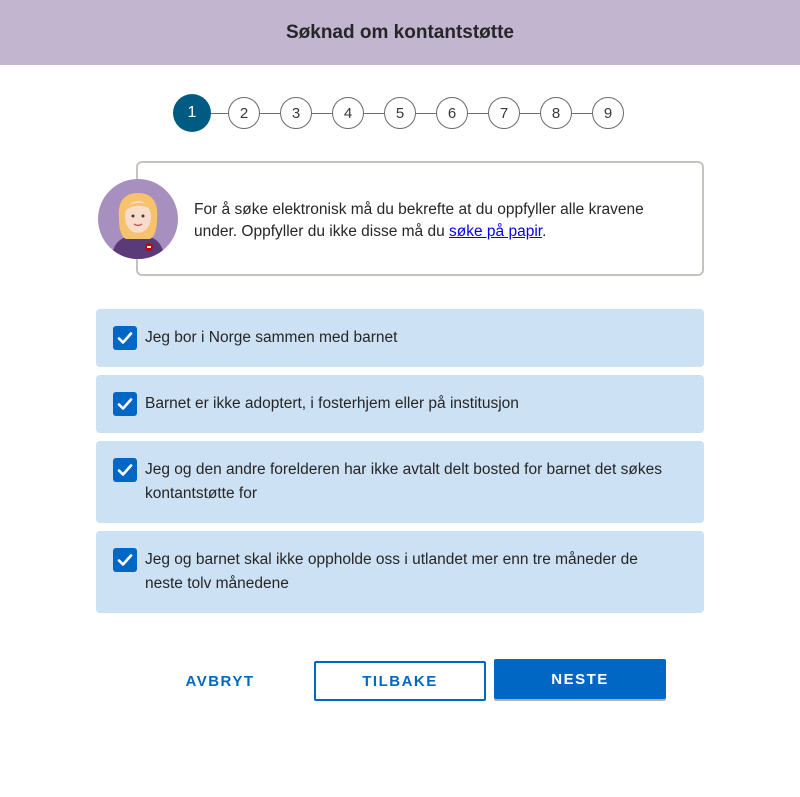  I want to click on page-header: Søknad om kontantstøtte, so click(400, 32).